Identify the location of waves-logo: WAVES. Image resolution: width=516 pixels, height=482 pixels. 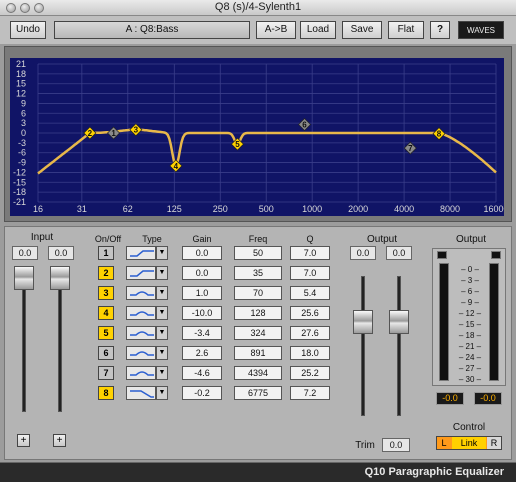
(481, 30).